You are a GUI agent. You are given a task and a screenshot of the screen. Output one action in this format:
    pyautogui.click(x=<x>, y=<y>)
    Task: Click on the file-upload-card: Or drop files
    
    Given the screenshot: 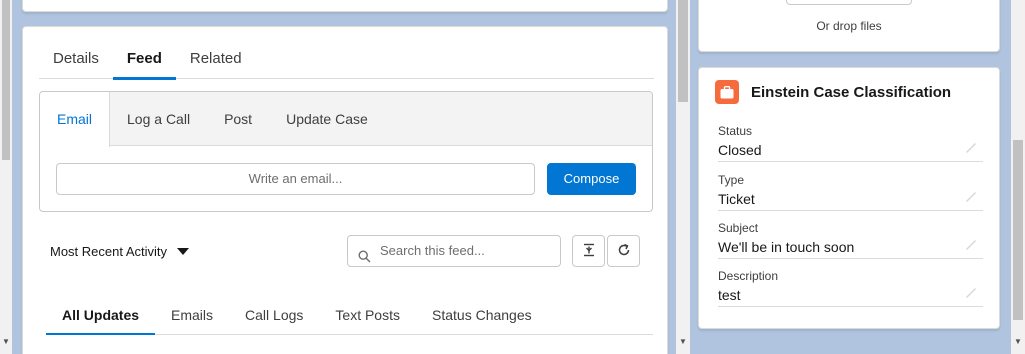 What is the action you would take?
    pyautogui.click(x=849, y=26)
    